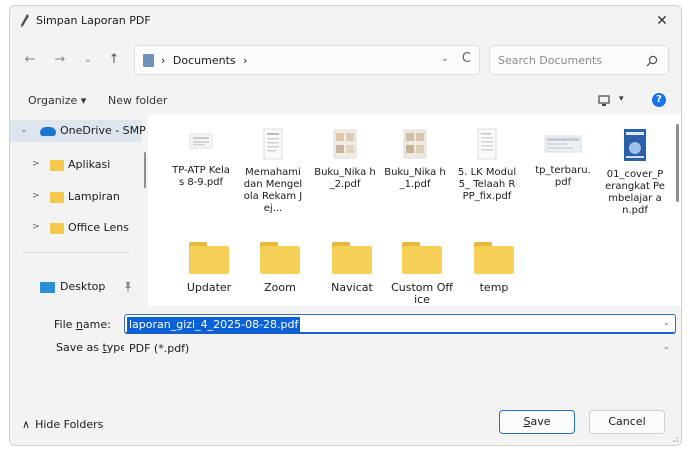  I want to click on file-item: tp_terbaru. pdf, so click(563, 158).